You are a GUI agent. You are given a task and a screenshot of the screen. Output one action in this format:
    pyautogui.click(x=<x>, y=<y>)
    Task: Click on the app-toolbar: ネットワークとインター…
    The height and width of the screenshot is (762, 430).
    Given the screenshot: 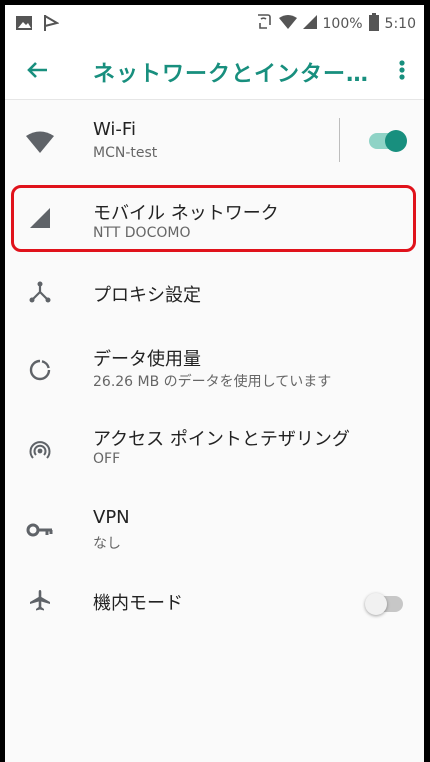 What is the action you would take?
    pyautogui.click(x=214, y=70)
    